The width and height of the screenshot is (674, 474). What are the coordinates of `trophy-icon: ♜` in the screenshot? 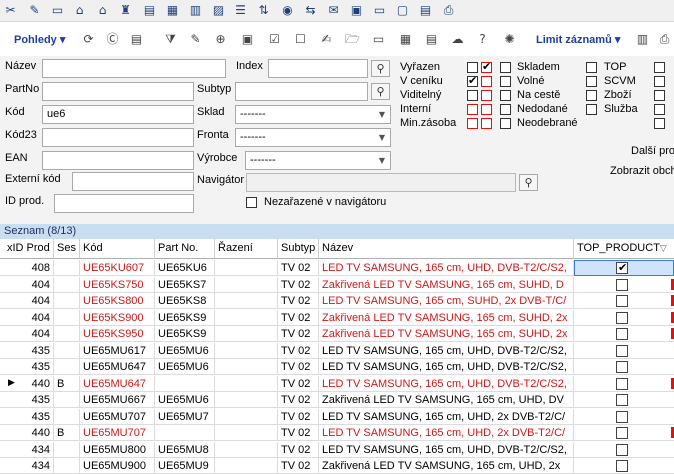 It's located at (125, 10).